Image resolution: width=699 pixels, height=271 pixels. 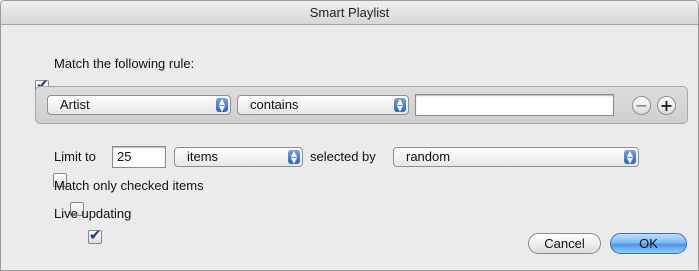 I want to click on minus-icon: −, so click(x=641, y=105).